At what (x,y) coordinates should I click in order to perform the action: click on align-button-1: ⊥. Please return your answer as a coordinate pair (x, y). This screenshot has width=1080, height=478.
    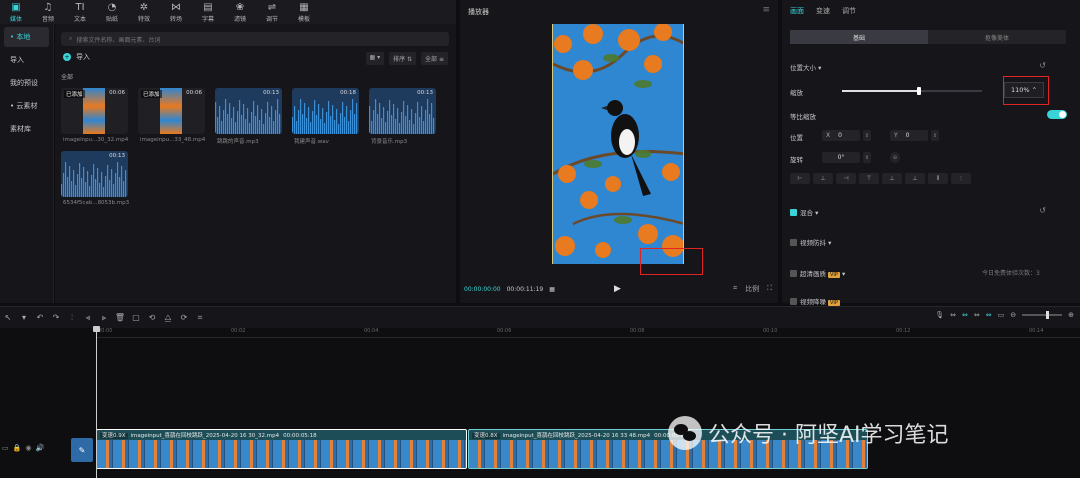
    Looking at the image, I should click on (823, 178).